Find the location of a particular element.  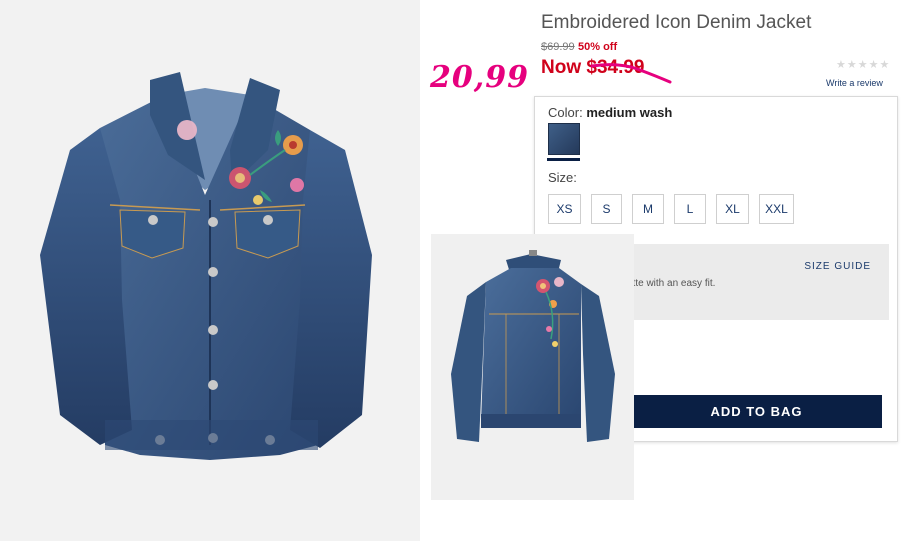

product-title: Embroidered Icon Denim Jacket is located at coordinates (676, 22).